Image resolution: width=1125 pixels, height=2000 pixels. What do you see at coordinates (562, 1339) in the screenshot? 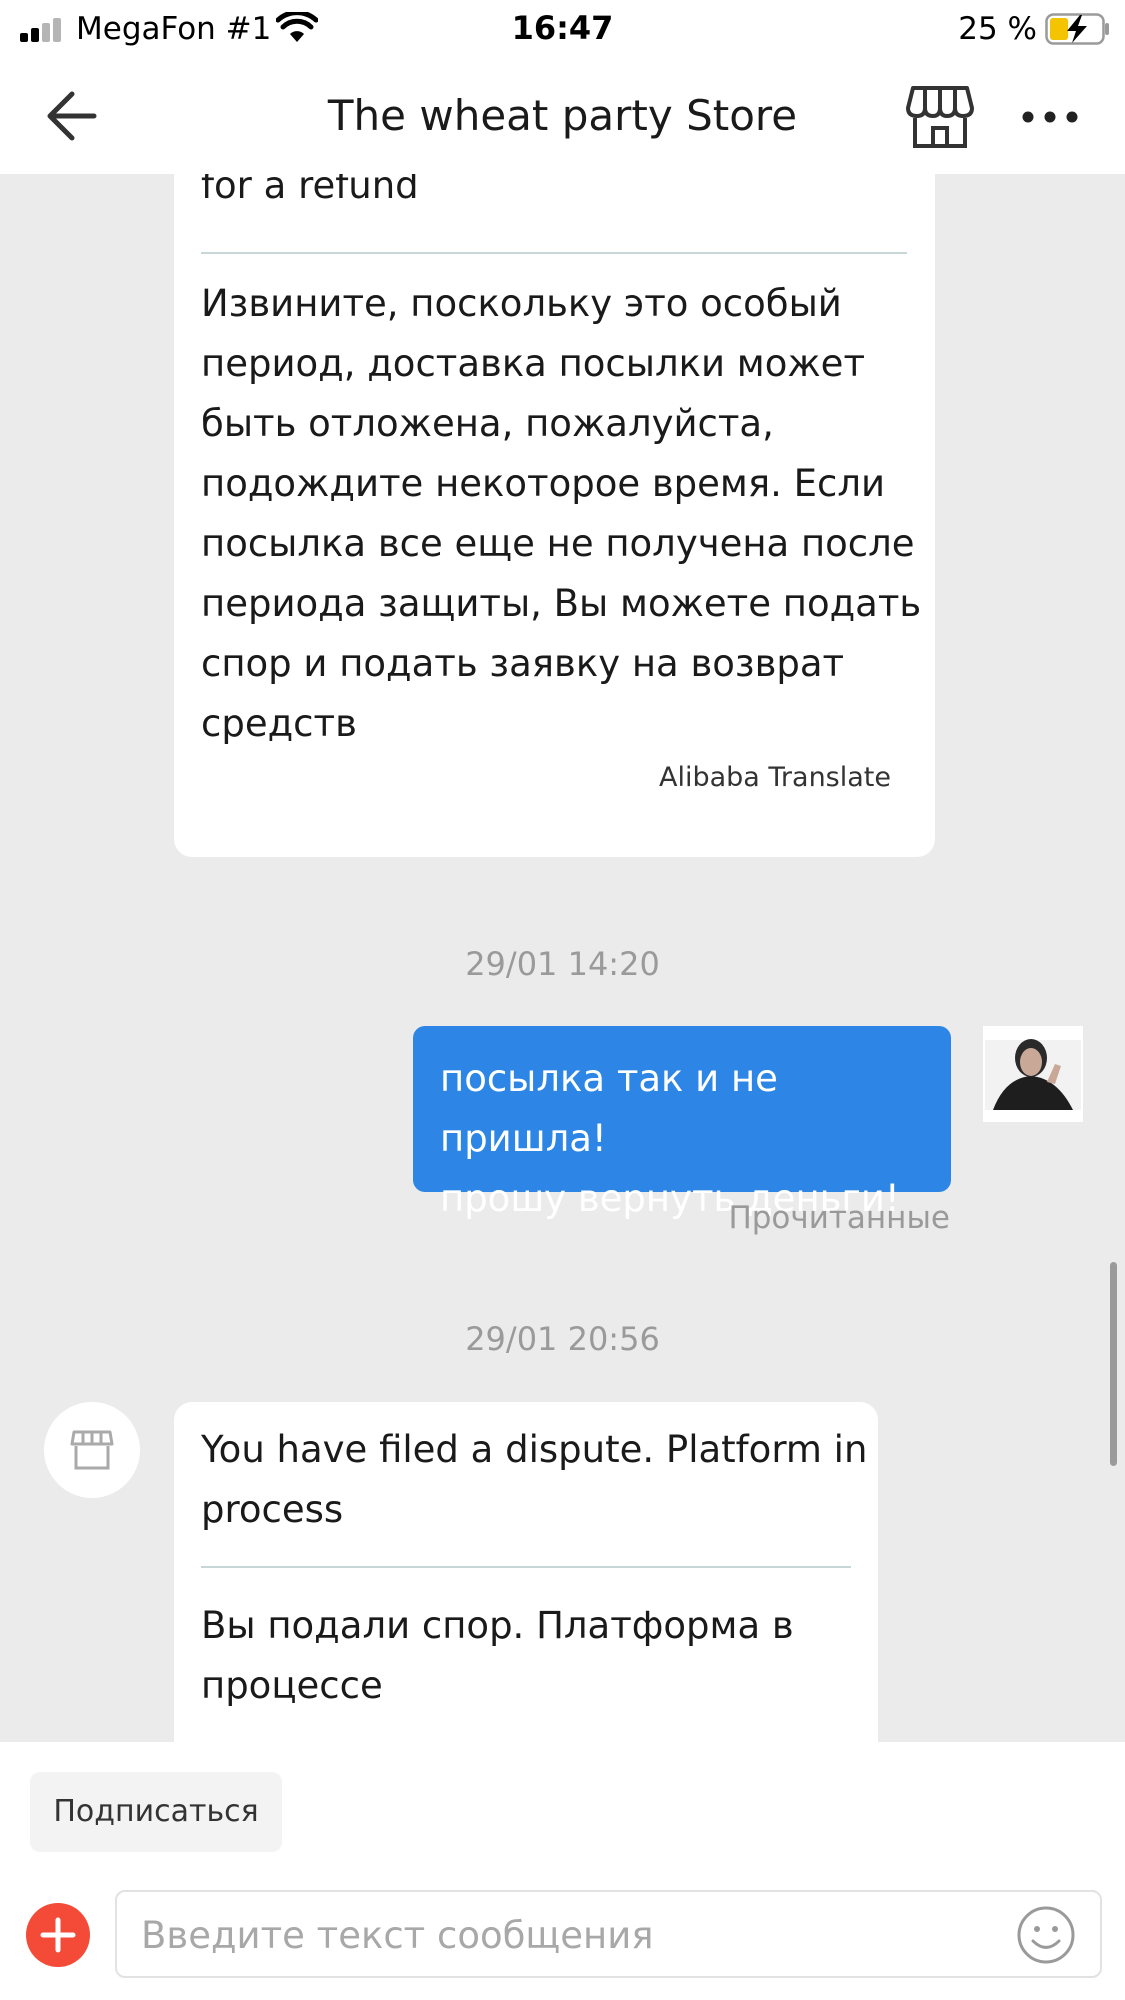
I see `message-timestamp: 29/01 20:56` at bounding box center [562, 1339].